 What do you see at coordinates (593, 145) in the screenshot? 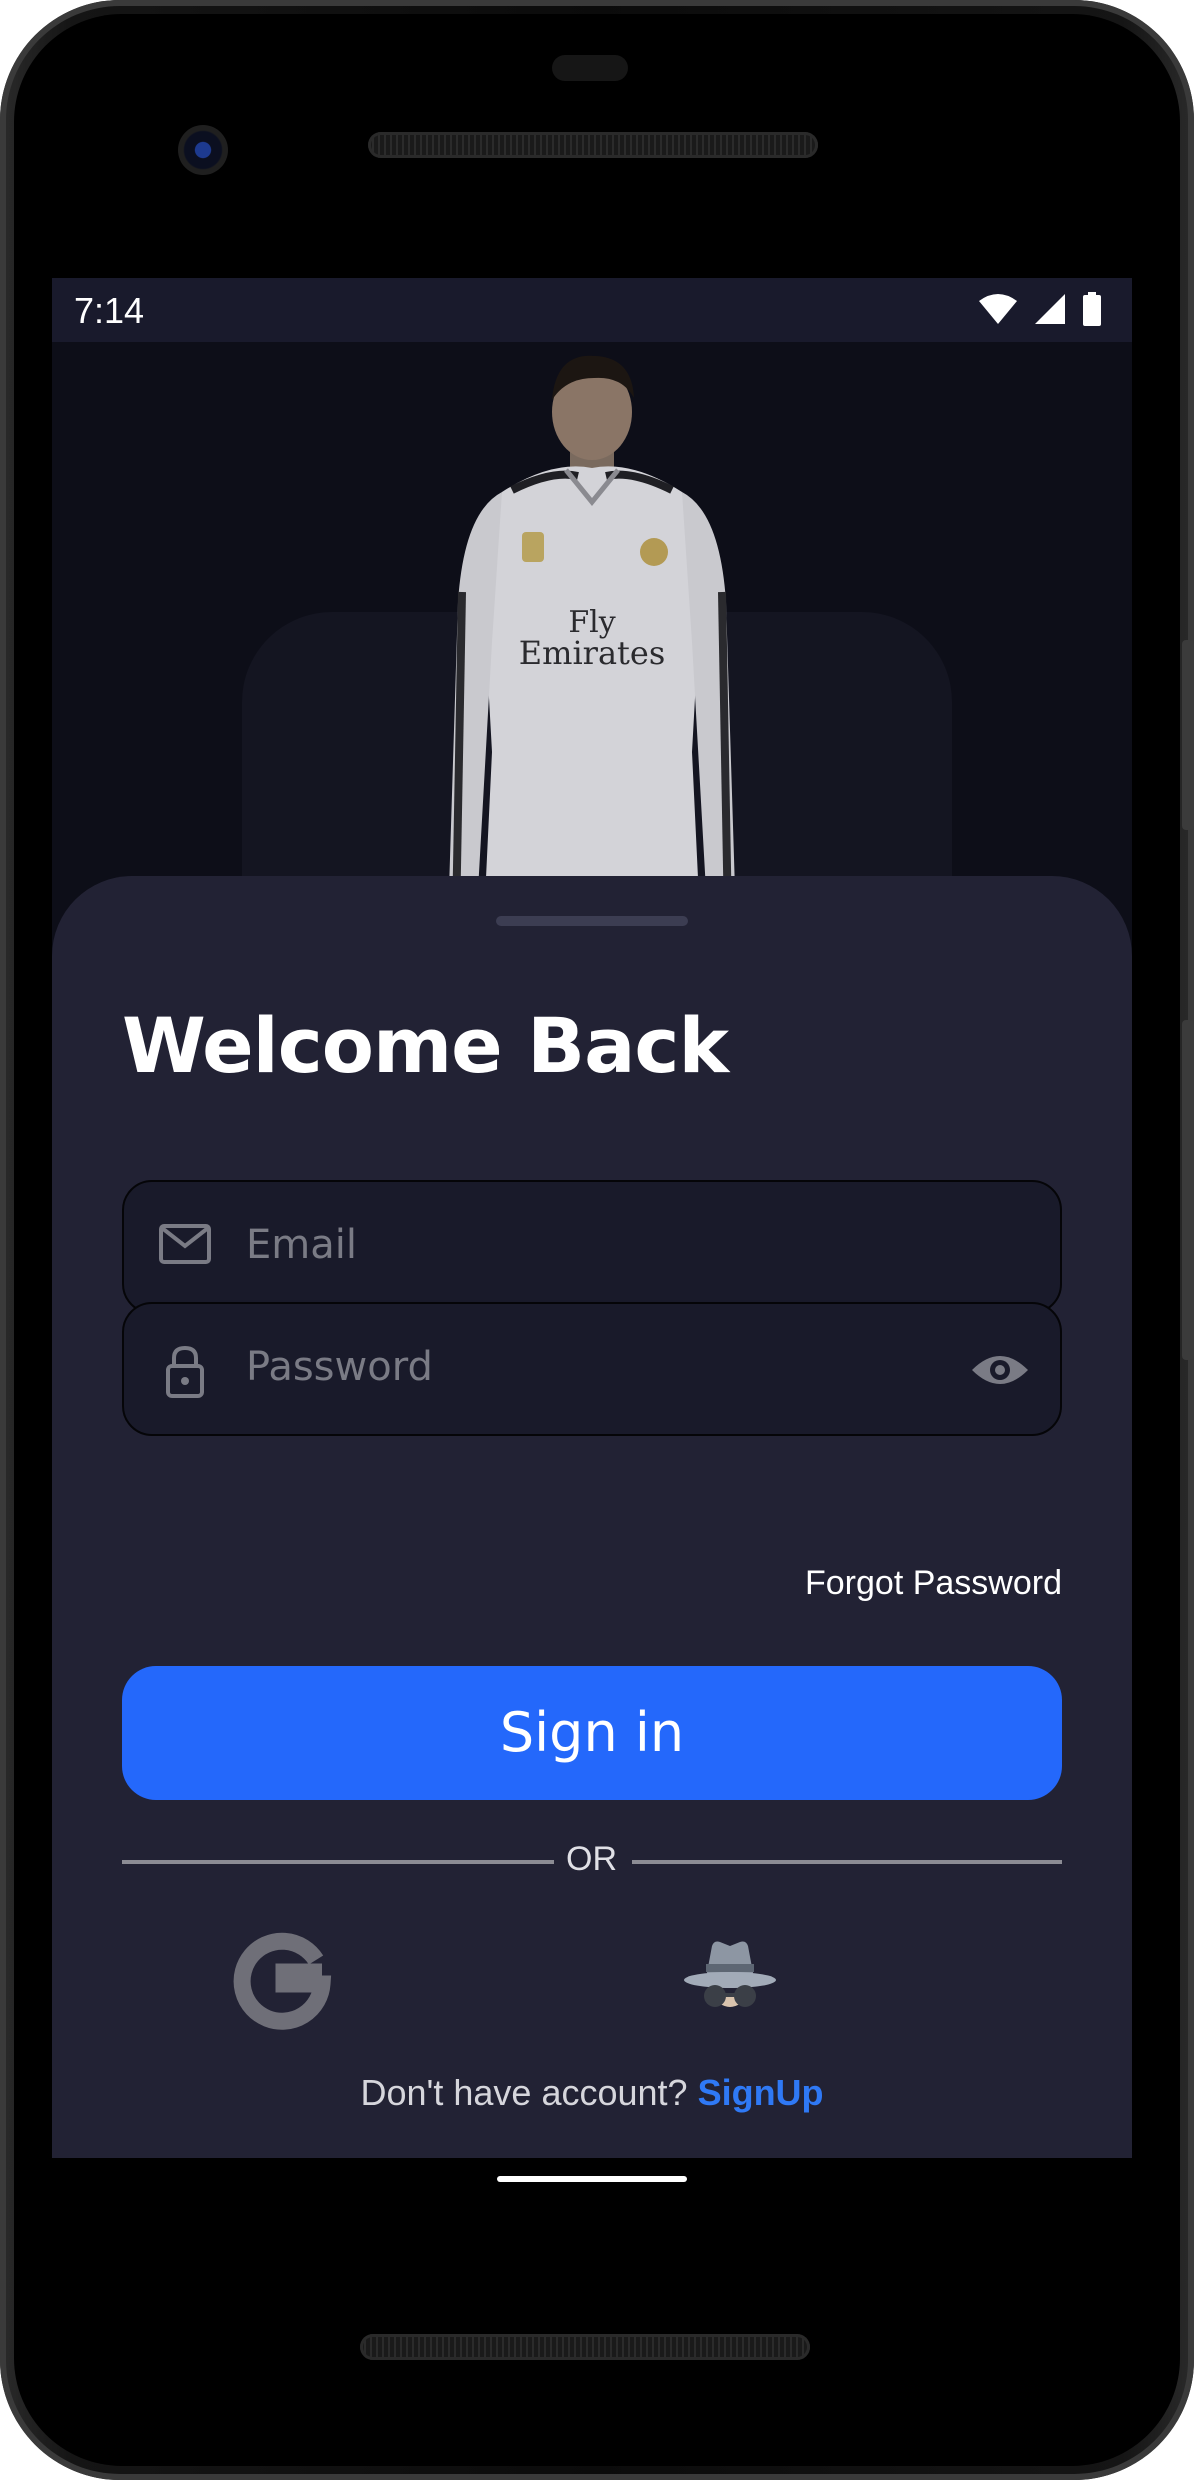
I see `top-speaker` at bounding box center [593, 145].